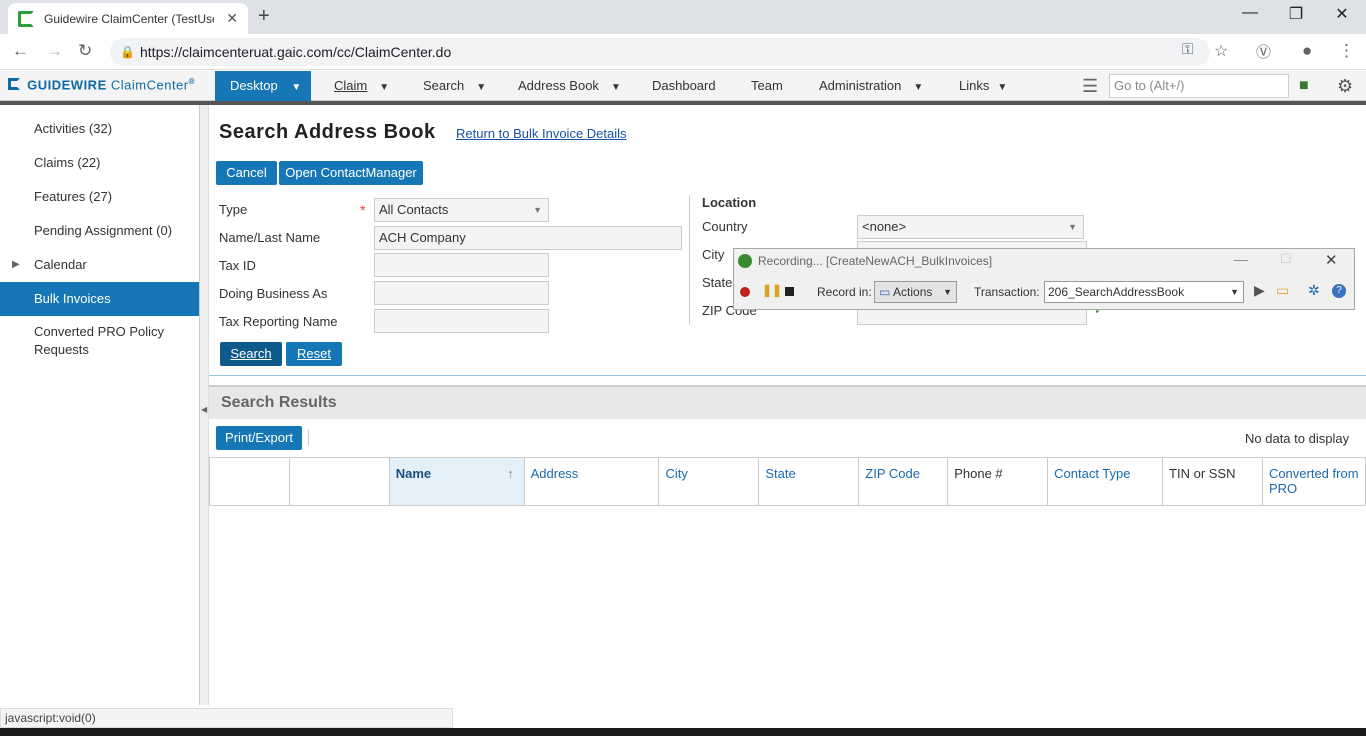  What do you see at coordinates (1304, 86) in the screenshot?
I see `save-icon: ■` at bounding box center [1304, 86].